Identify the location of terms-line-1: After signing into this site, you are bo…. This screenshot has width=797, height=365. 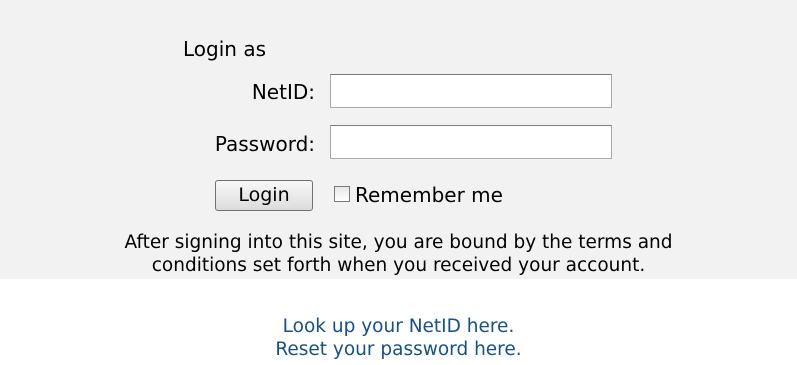
(398, 242).